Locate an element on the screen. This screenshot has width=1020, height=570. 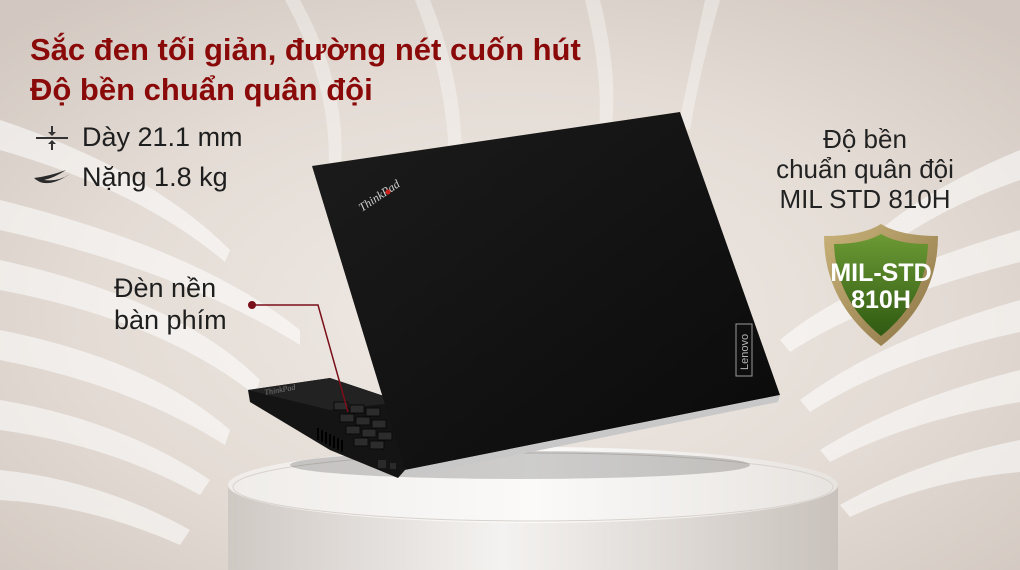
durability-text: Độ bền chuẩn quân đội MIL STD 810H is located at coordinates (865, 169).